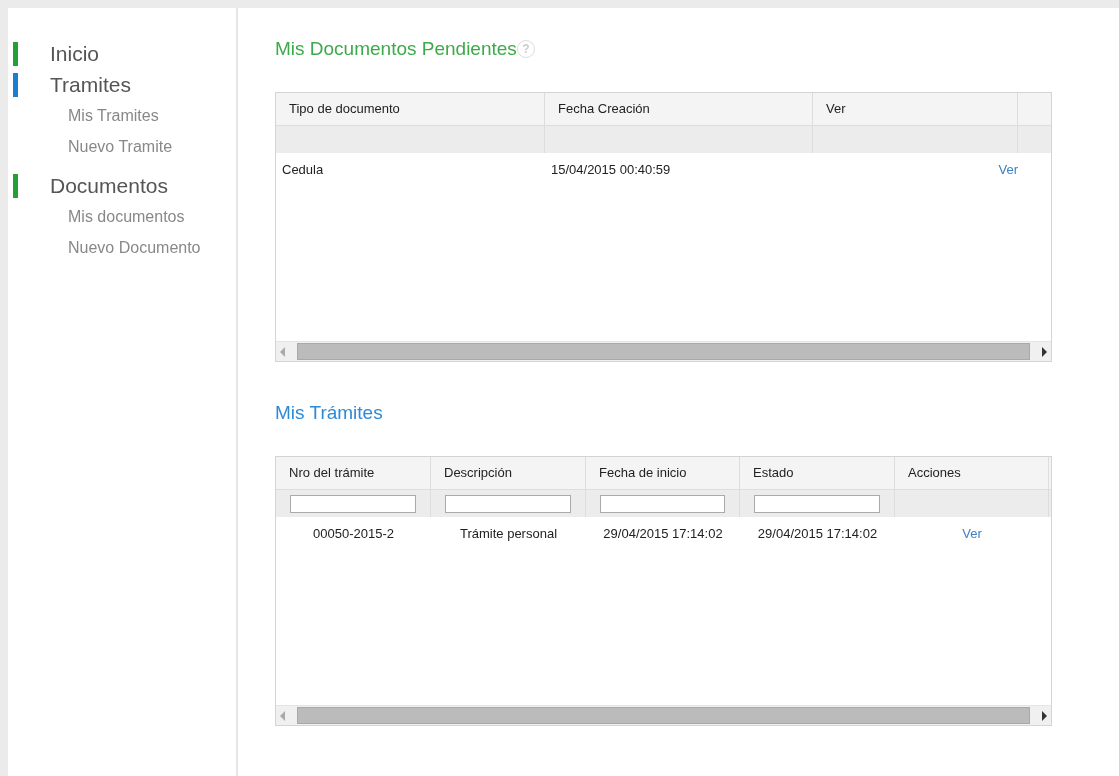 The image size is (1119, 776). What do you see at coordinates (679, 109) in the screenshot?
I see `column-header: Fecha Creación` at bounding box center [679, 109].